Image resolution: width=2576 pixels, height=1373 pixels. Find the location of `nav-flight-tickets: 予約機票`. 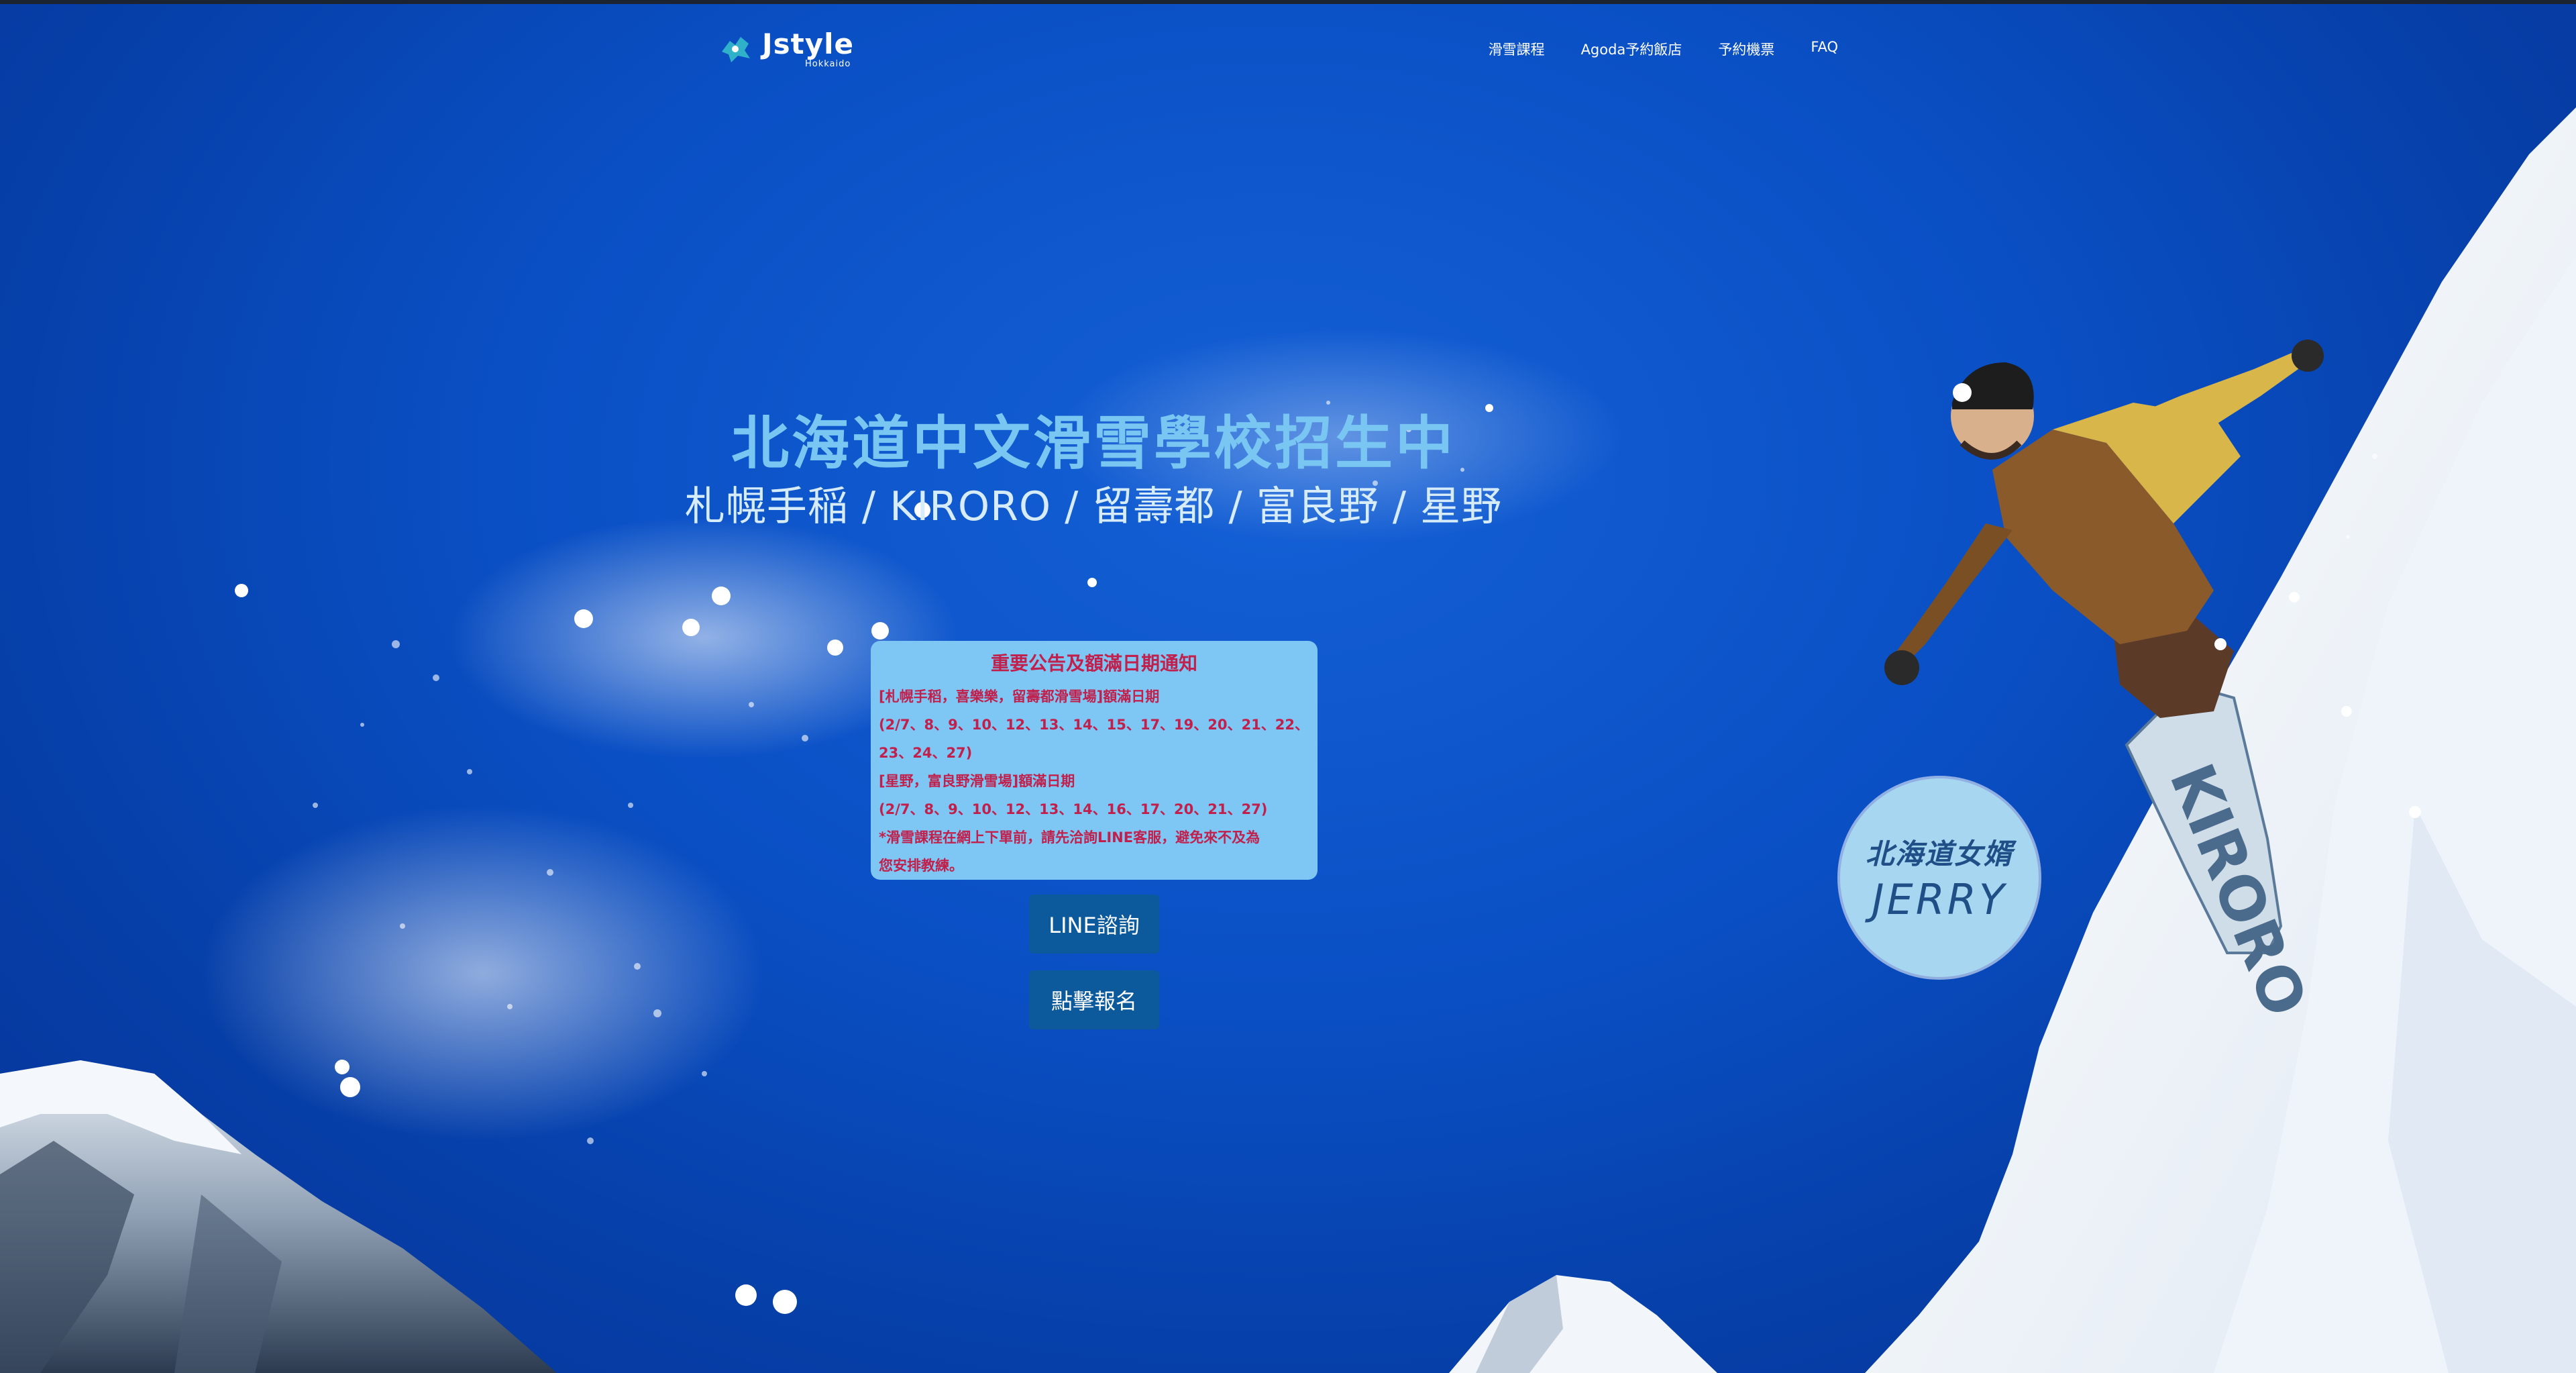

nav-flight-tickets: 予約機票 is located at coordinates (1746, 49).